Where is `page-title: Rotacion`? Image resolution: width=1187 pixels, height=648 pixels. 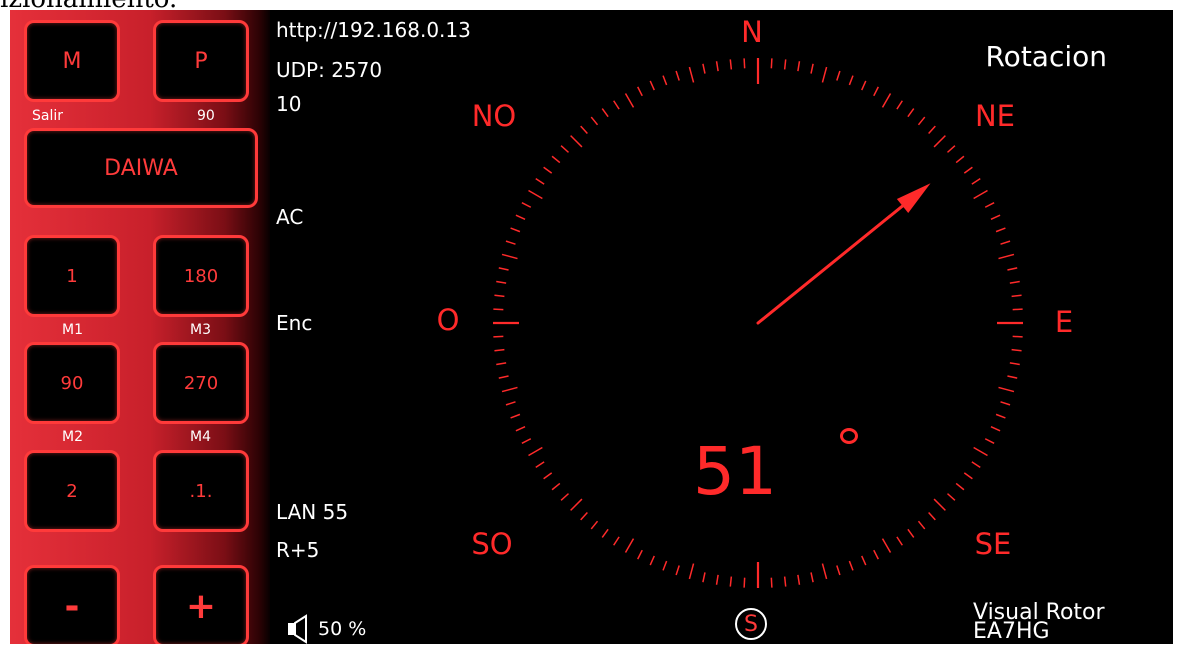
page-title: Rotacion is located at coordinates (1046, 56).